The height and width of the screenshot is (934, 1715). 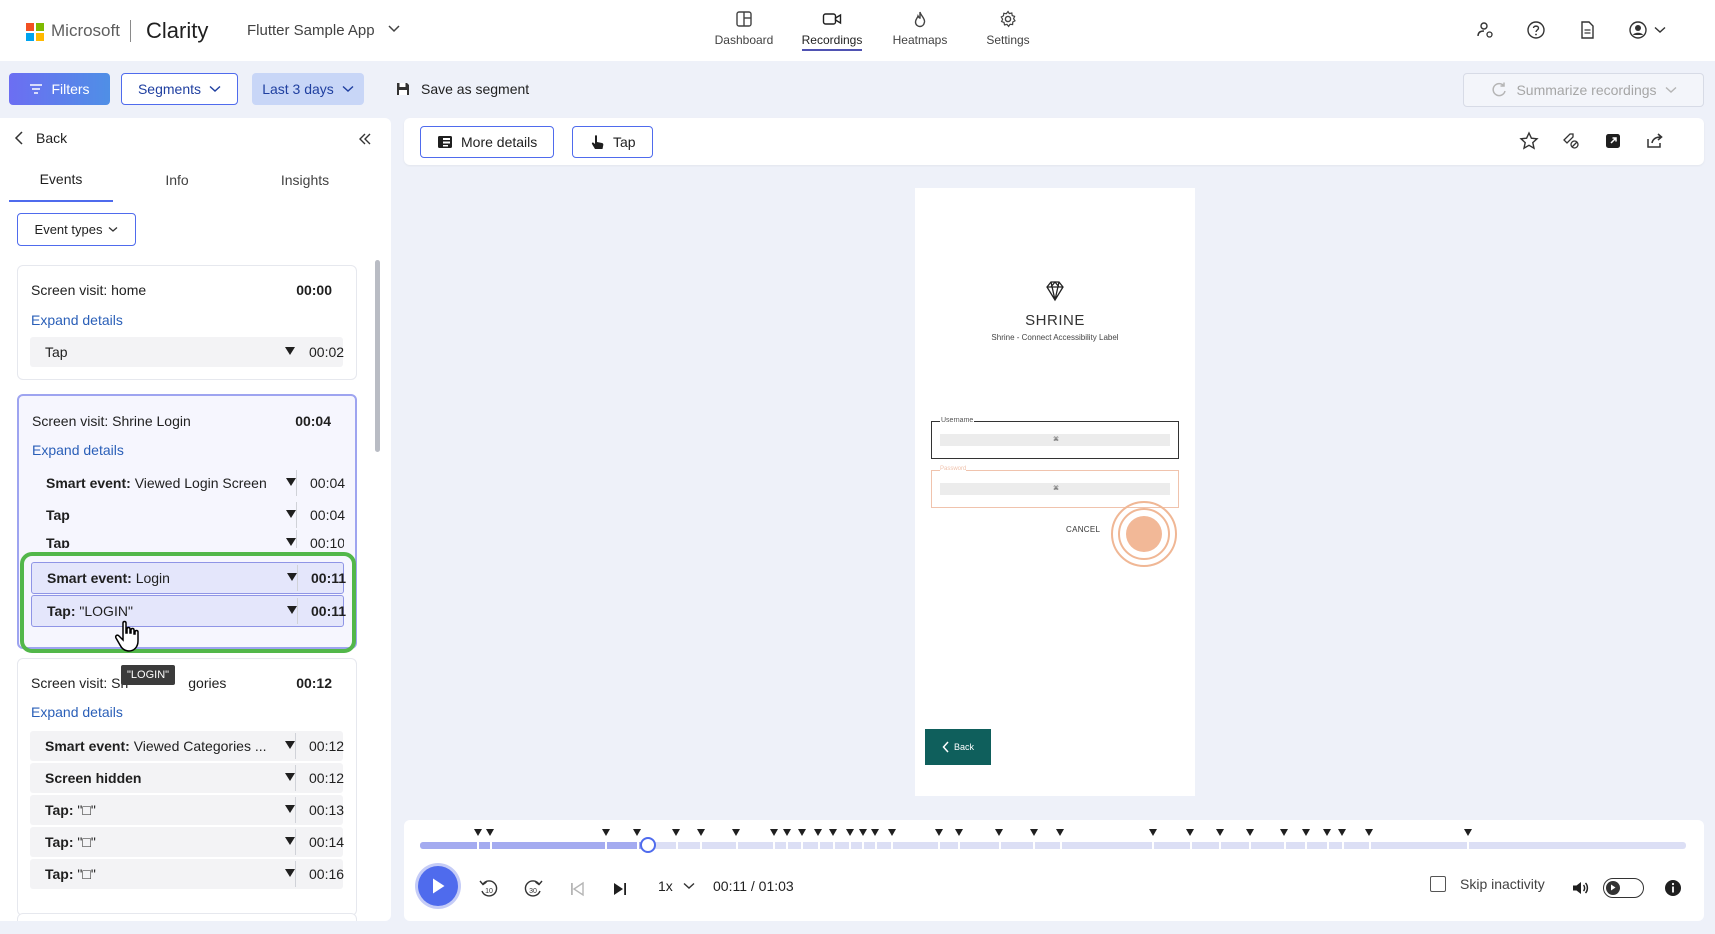 What do you see at coordinates (177, 31) in the screenshot?
I see `brand-title: Clarity` at bounding box center [177, 31].